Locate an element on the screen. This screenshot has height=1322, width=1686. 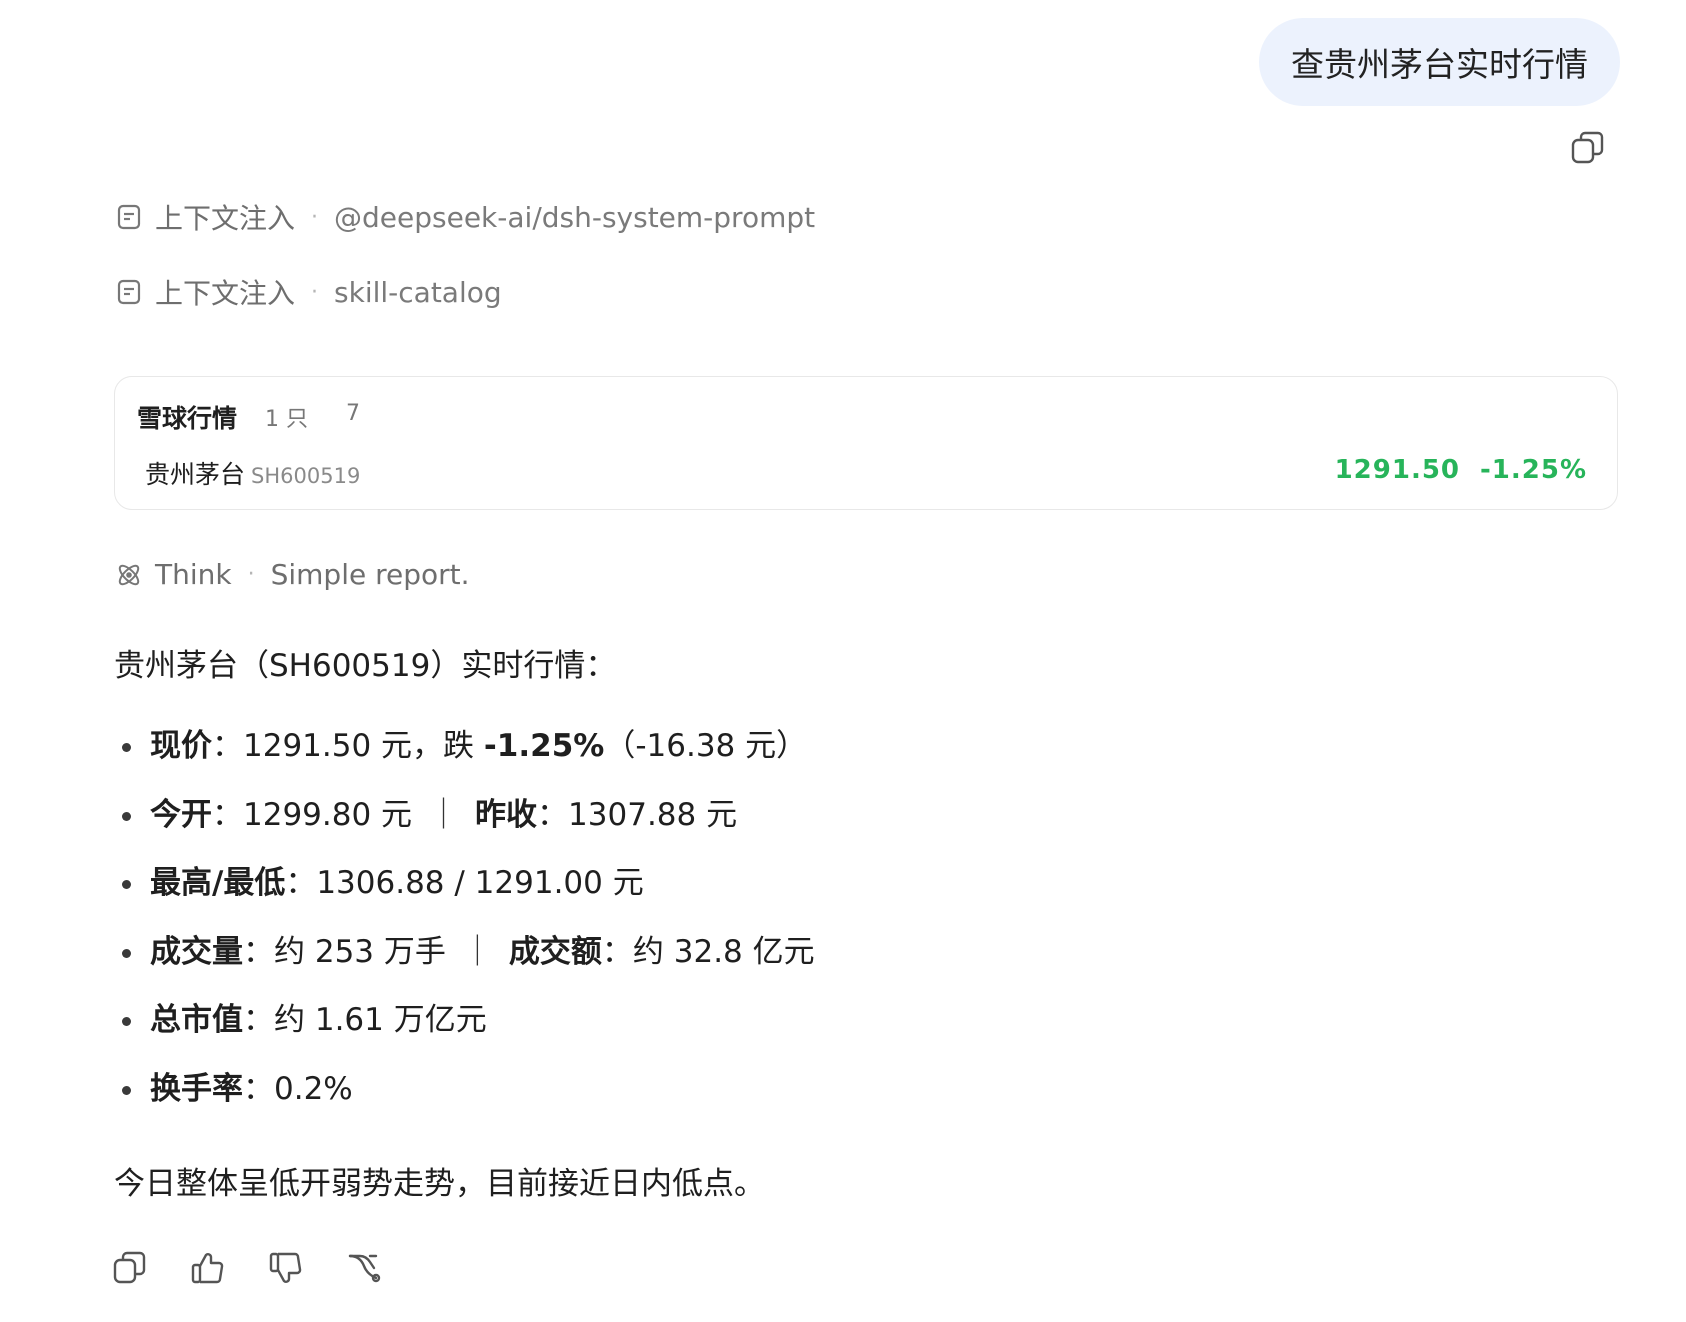
user-message-text: 查贵州茅台实时行情 is located at coordinates (1439, 64).